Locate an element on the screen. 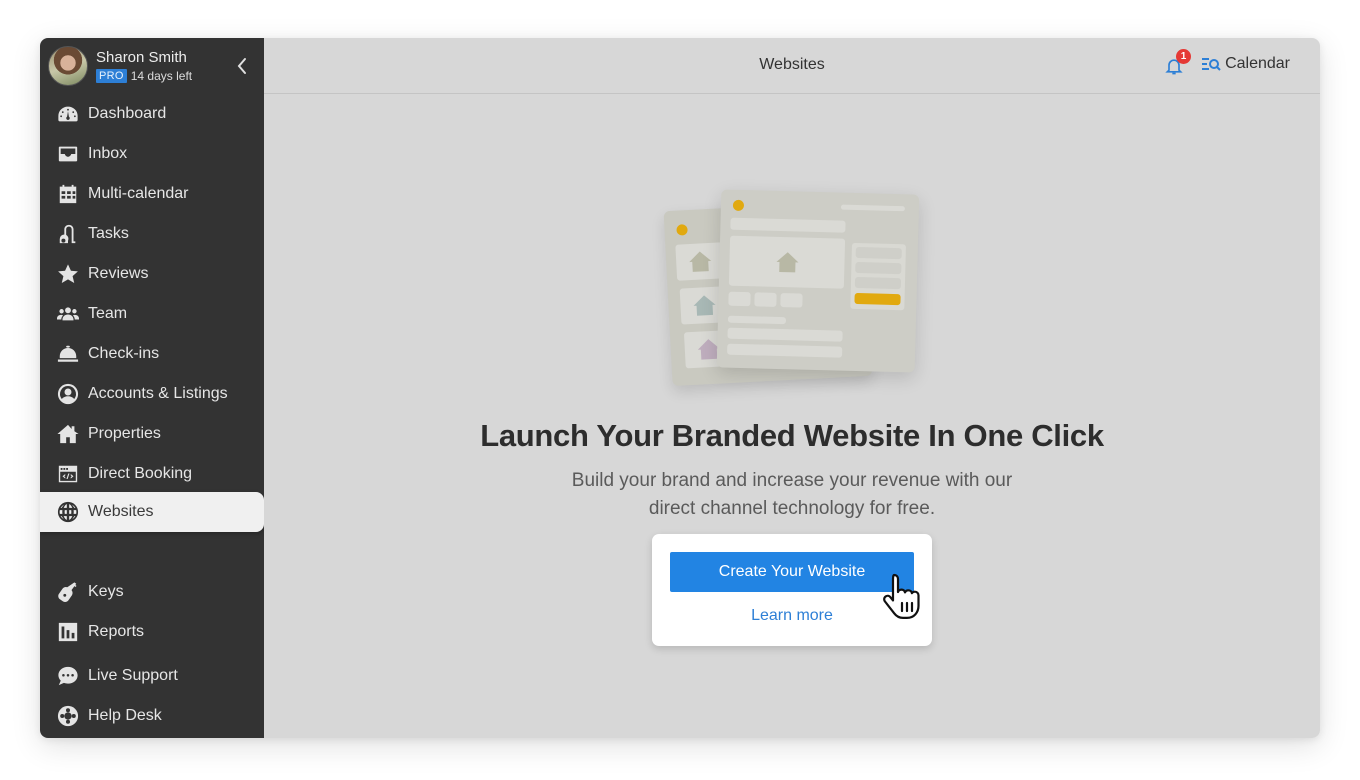  avatar is located at coordinates (68, 66).